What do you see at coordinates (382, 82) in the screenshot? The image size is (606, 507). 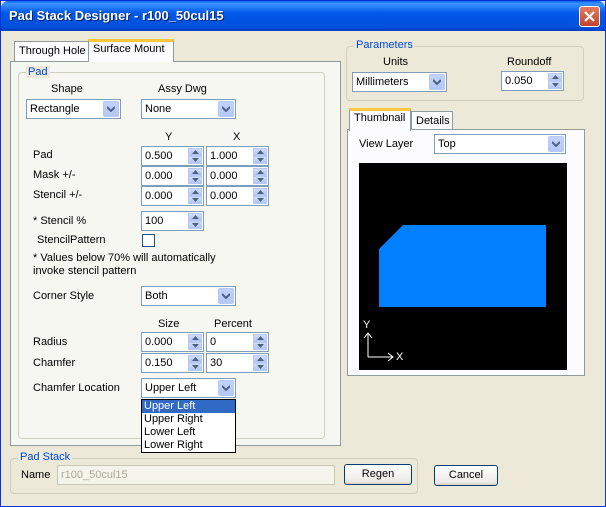 I see `units-value: Millimeters` at bounding box center [382, 82].